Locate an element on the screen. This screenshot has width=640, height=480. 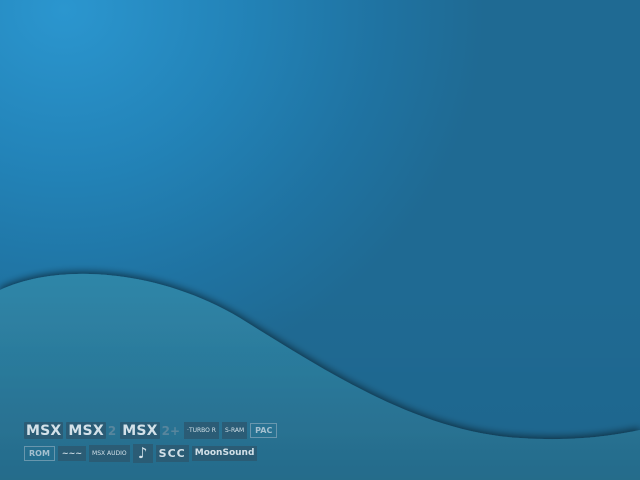
logo-row-top: MSX MSX 2 MSX 2+ ·TURBO R S-RAM PAC is located at coordinates (151, 430).